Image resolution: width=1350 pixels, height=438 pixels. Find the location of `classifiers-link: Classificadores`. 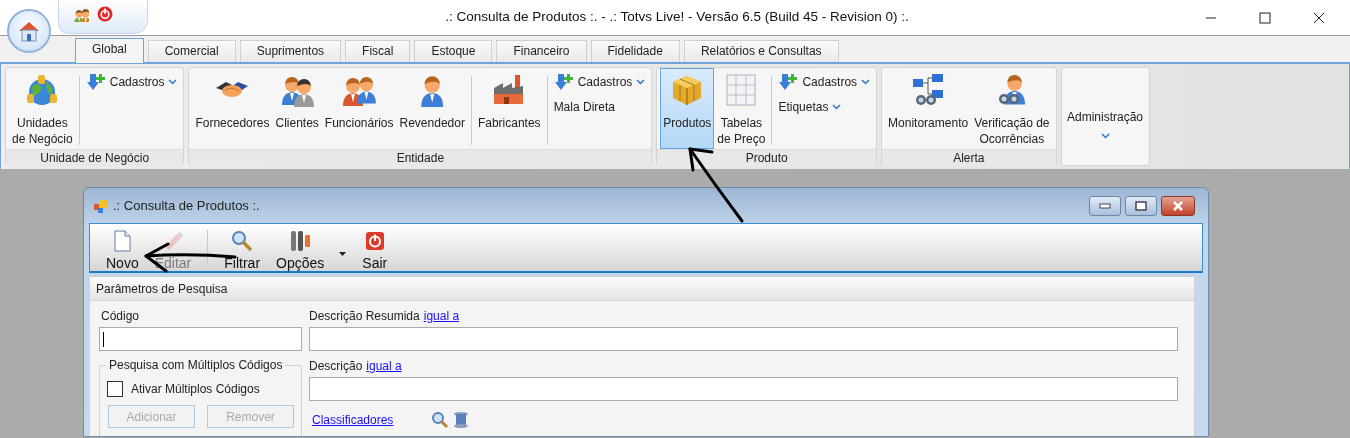

classifiers-link: Classificadores is located at coordinates (353, 420).